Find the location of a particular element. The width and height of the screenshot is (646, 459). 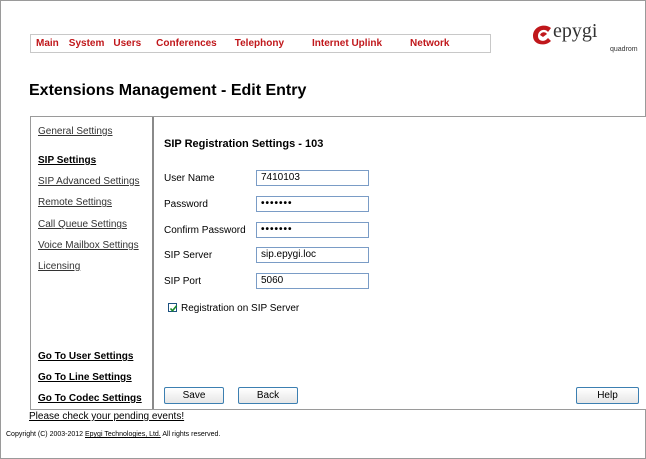

page-title: Extensions Management - Edit Entry is located at coordinates (168, 90).